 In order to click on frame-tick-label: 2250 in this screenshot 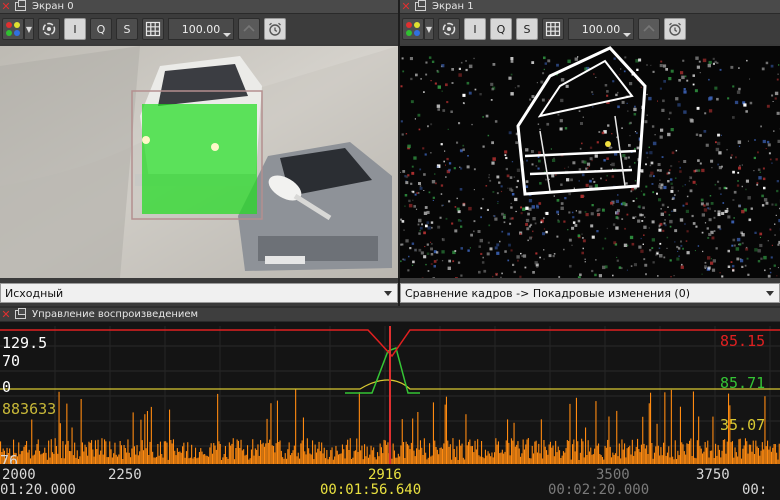, I will do `click(125, 475)`.